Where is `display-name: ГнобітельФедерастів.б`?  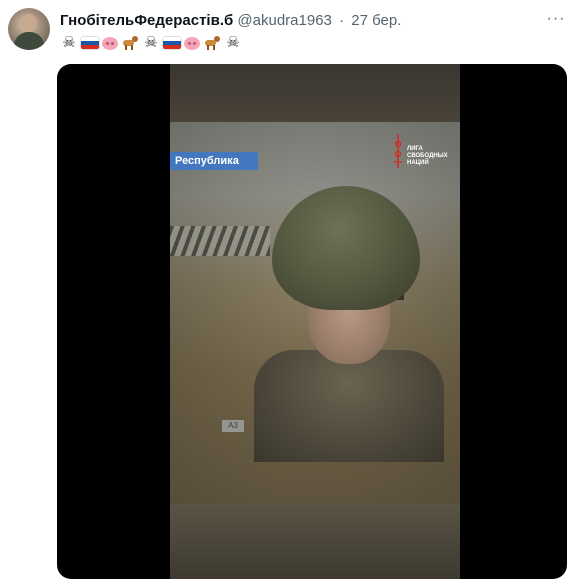
display-name: ГнобітельФедерастів.б is located at coordinates (146, 20).